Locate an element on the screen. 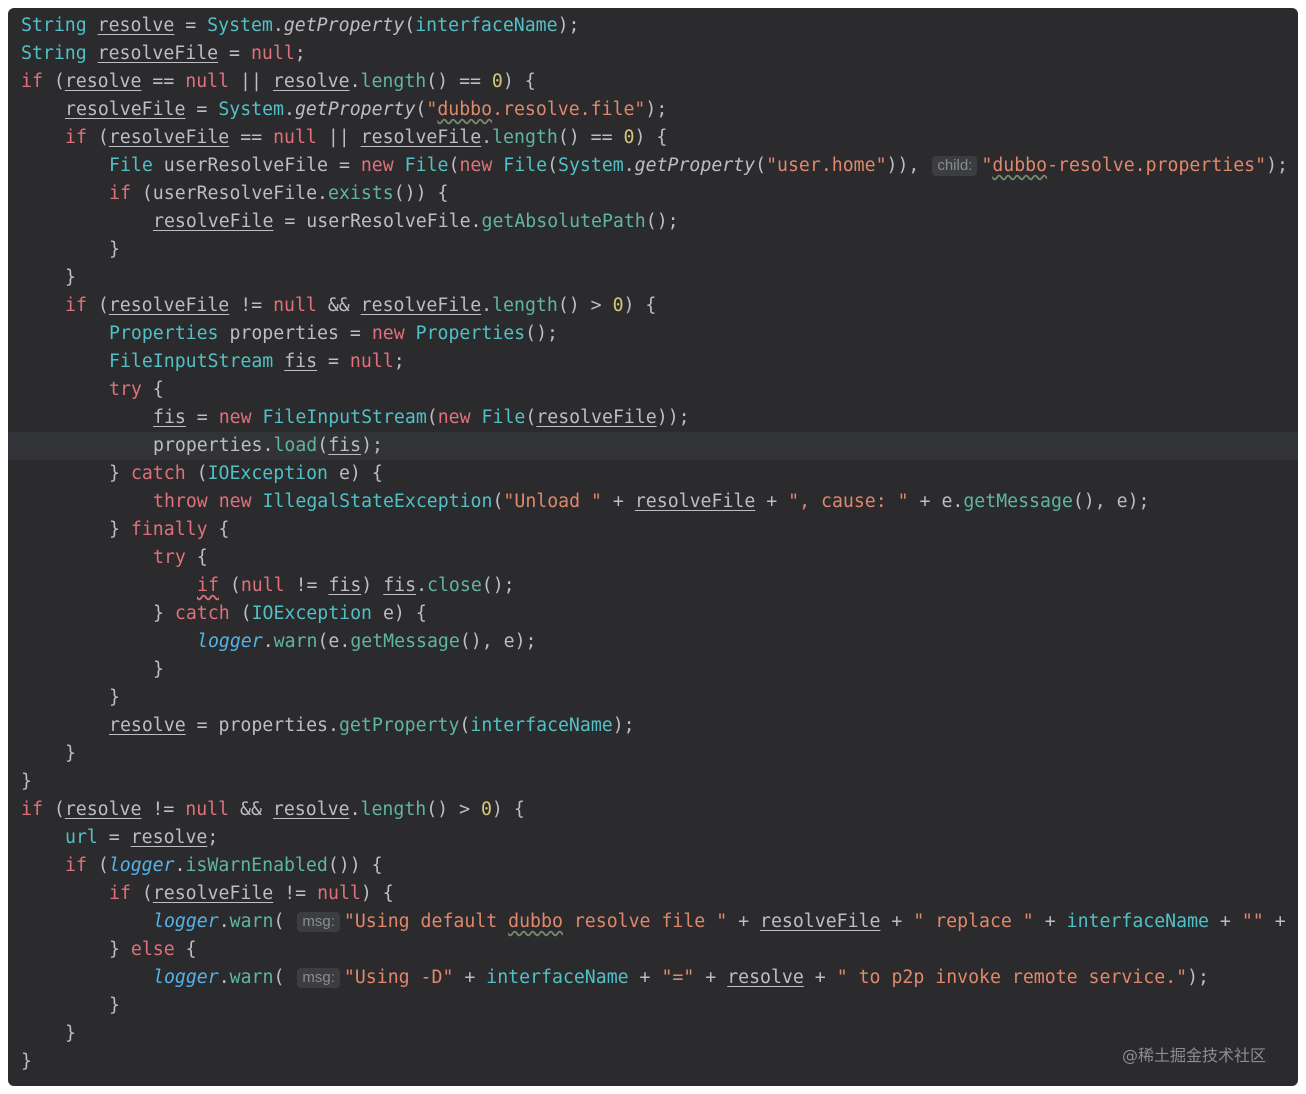  code-token: } is located at coordinates (114, 697).